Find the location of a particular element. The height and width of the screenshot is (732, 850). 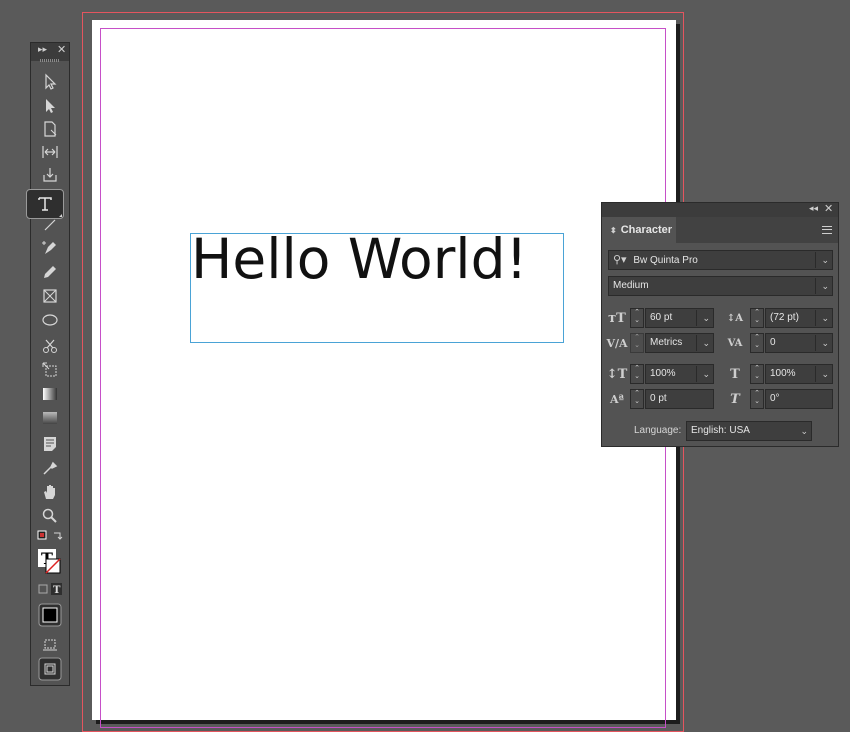

panel-menu-icon is located at coordinates (827, 230).